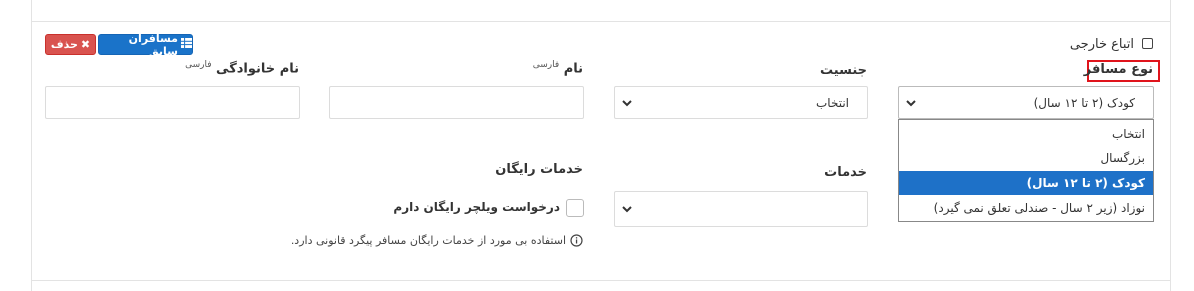 This screenshot has height=291, width=1194. What do you see at coordinates (1084, 102) in the screenshot?
I see `passenger-type-value: کودک (۲ تا ۱۲ سال)` at bounding box center [1084, 102].